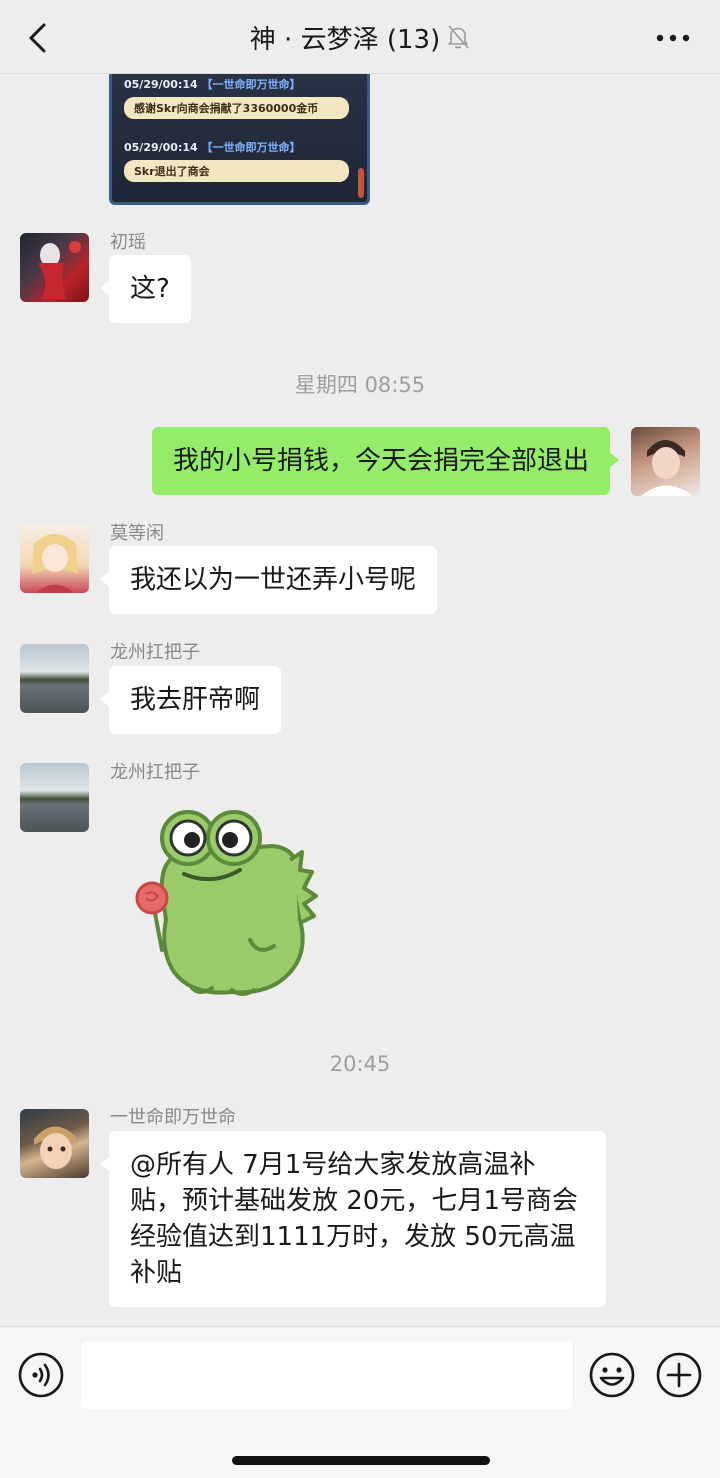 Image resolution: width=720 pixels, height=1478 pixels. Describe the element at coordinates (361, 1460) in the screenshot. I see `home-indicator` at that location.